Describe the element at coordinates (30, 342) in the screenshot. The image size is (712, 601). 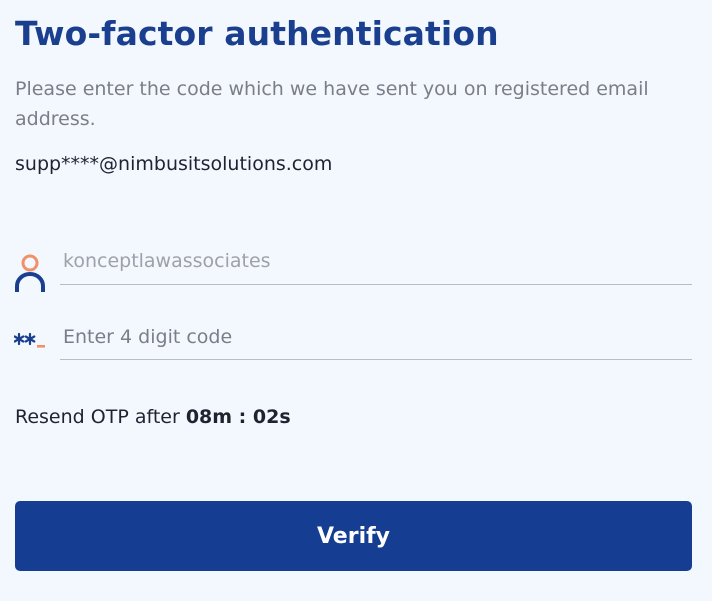
I see `password-icon` at that location.